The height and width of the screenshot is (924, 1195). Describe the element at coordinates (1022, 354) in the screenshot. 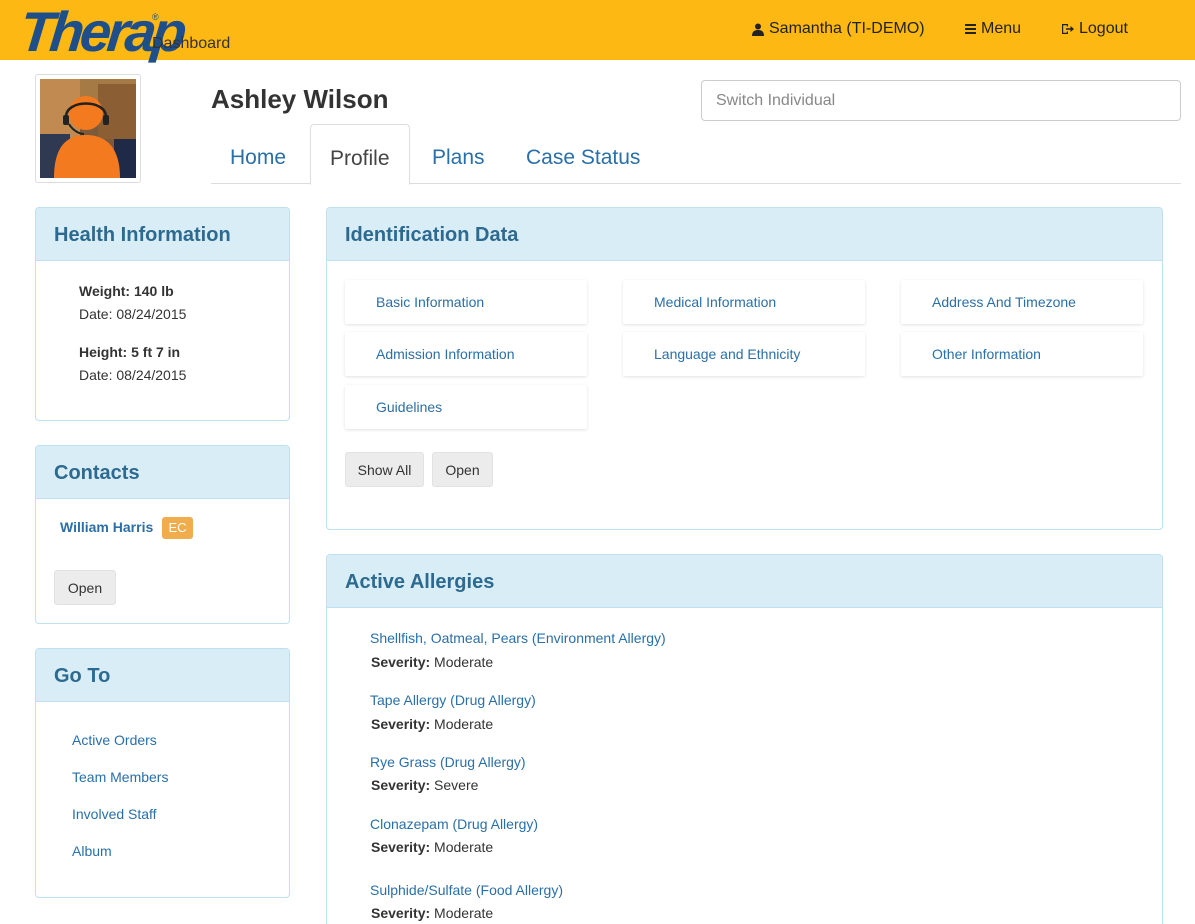

I see `other-information-link: Other Information` at that location.